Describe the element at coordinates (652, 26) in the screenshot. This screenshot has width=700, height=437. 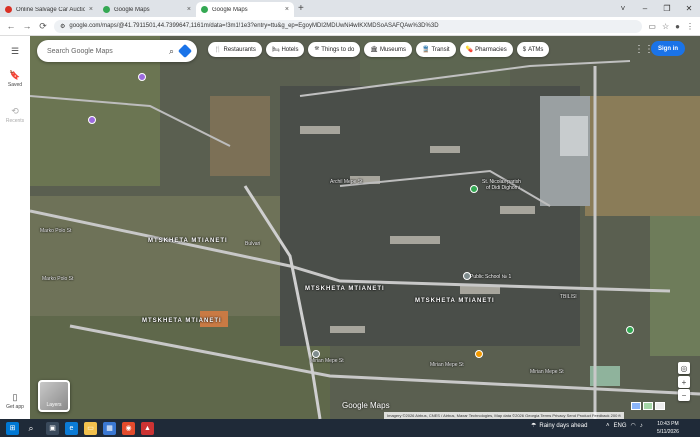
I see `install-icon: ▭` at that location.